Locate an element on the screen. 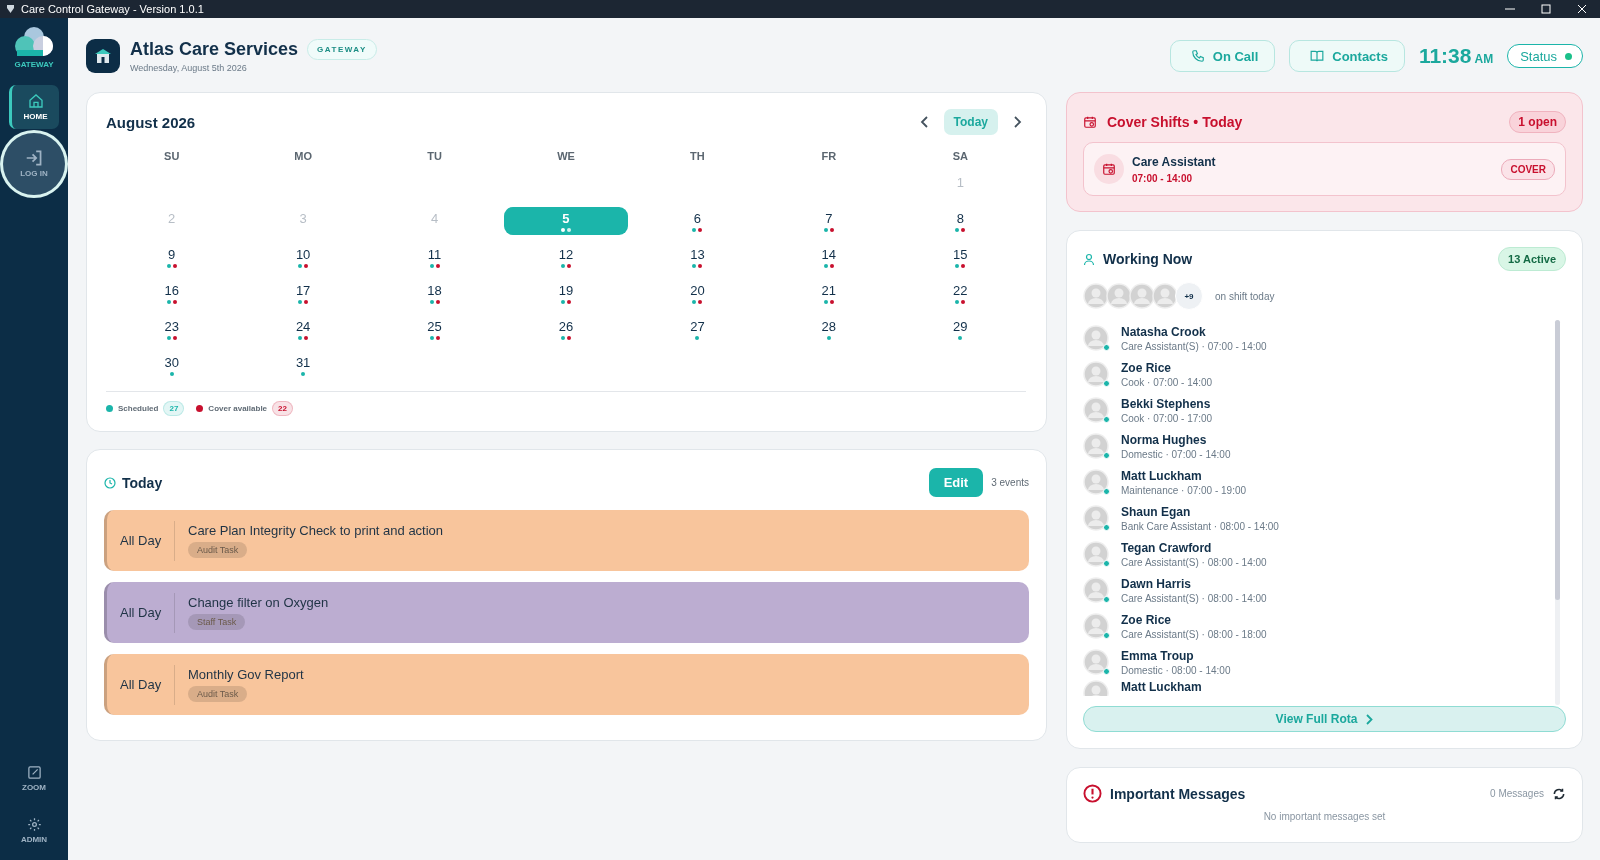 Image resolution: width=1600 pixels, height=860 pixels. clock-time: 11:38 is located at coordinates (1445, 56).